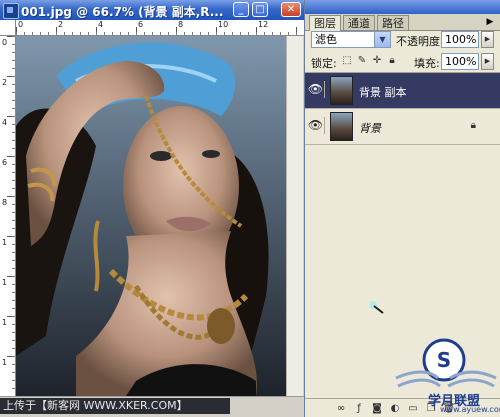 The width and height of the screenshot is (500, 417). What do you see at coordinates (470, 409) in the screenshot?
I see `logo-url: www.ayuew.com` at bounding box center [470, 409].